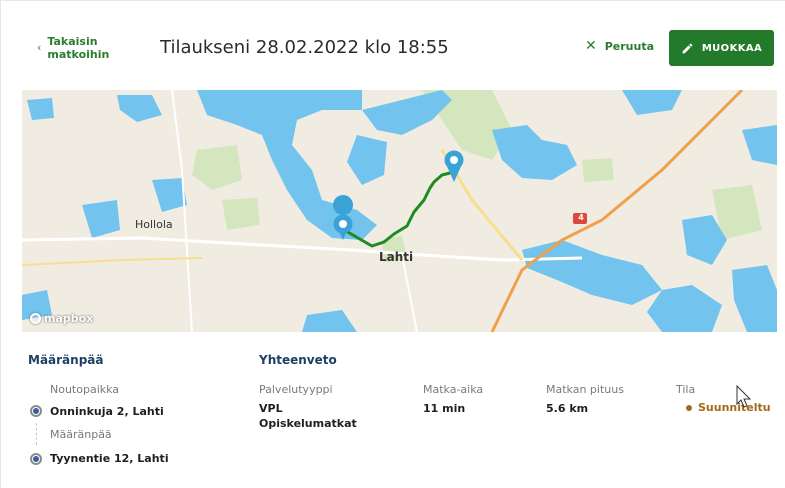 The width and height of the screenshot is (785, 488). What do you see at coordinates (453, 389) in the screenshot?
I see `duration-label: Matka-aika` at bounding box center [453, 389].